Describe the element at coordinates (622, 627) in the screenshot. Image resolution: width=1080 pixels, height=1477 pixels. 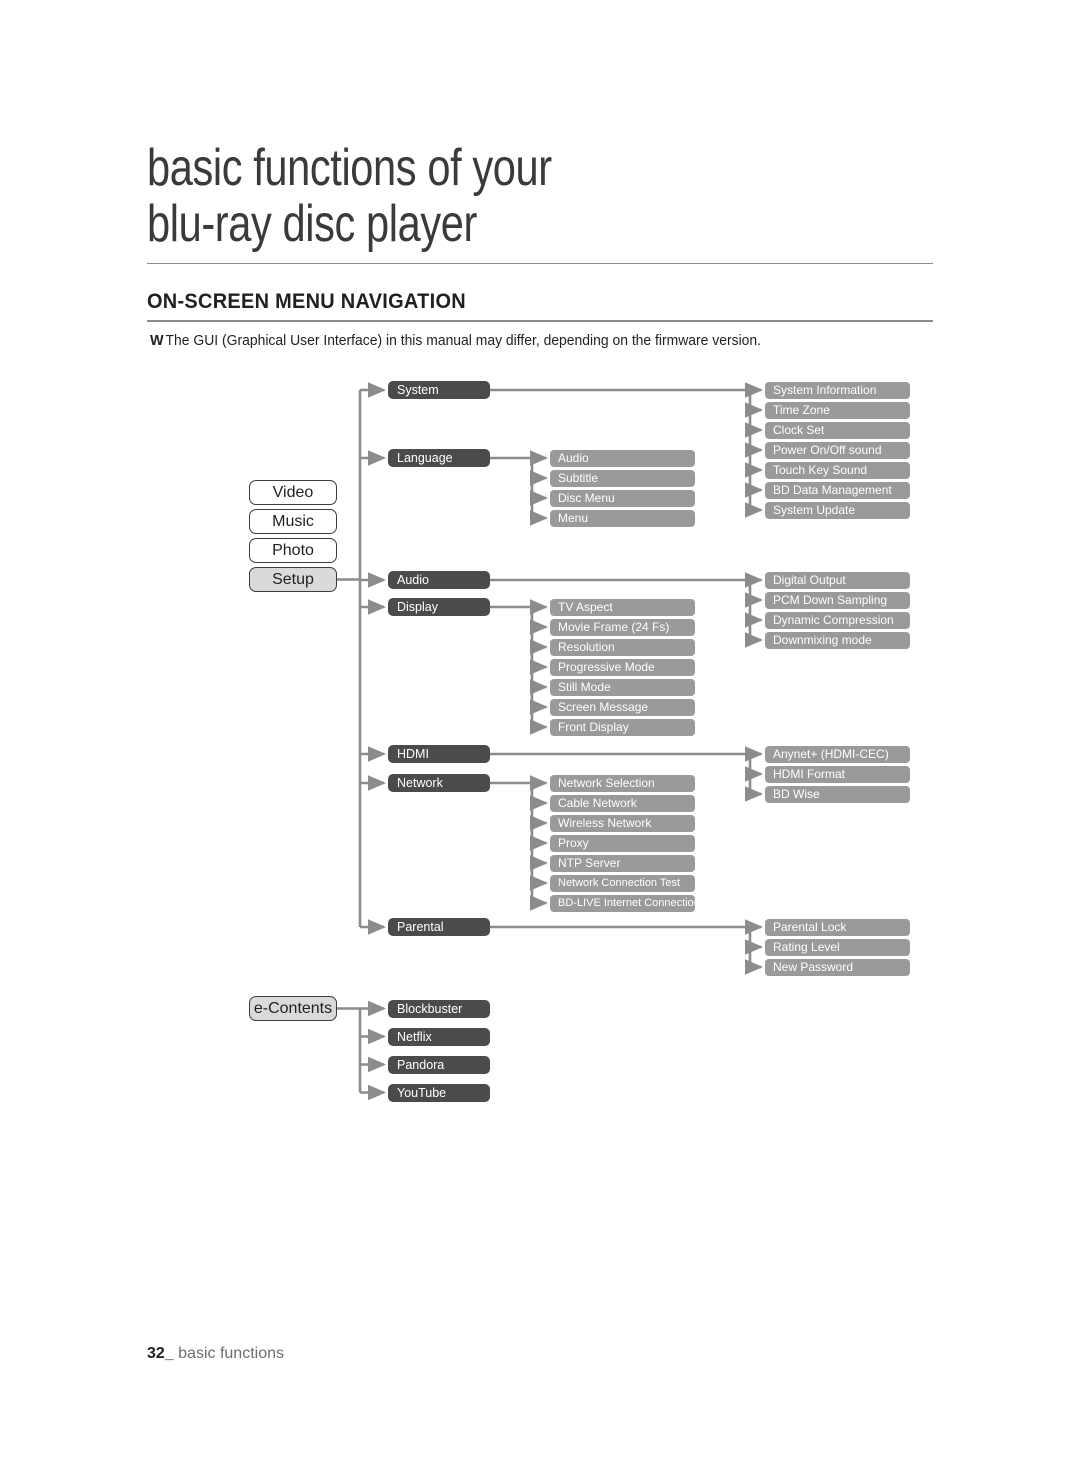
I see `submenu-item-movie-frame-24-fs-: Movie Frame (24 Fs)` at that location.